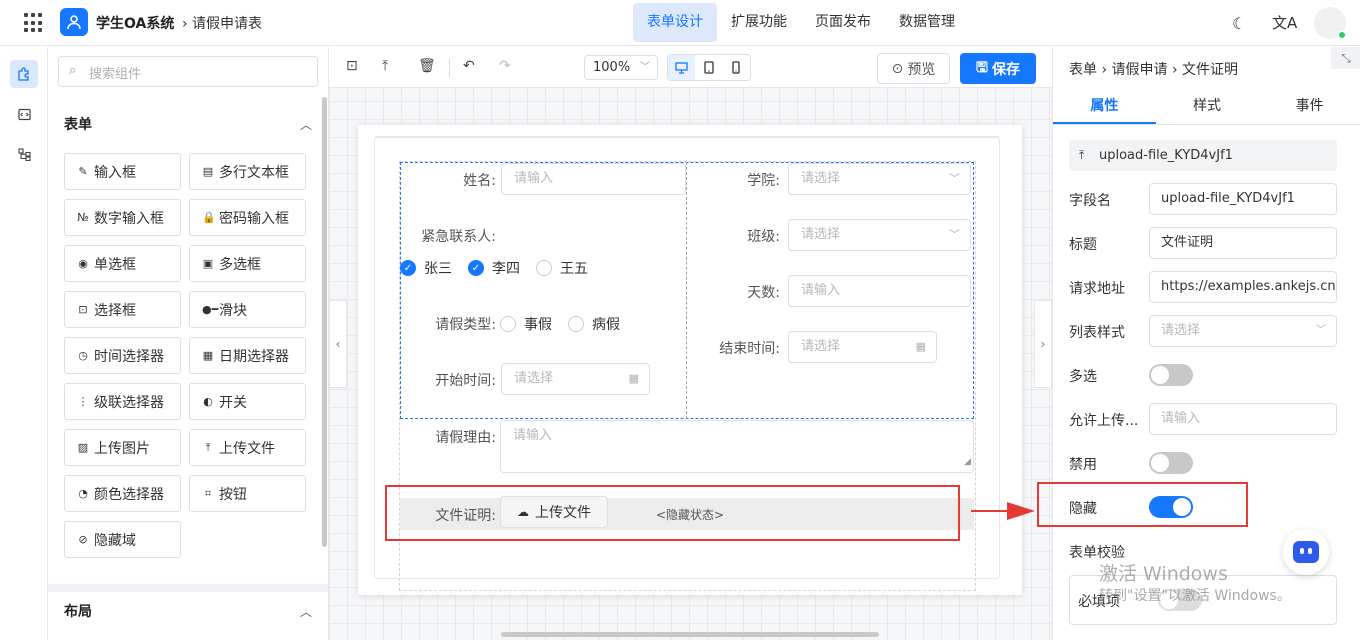 This screenshot has height=640, width=1360. Describe the element at coordinates (1309, 105) in the screenshot. I see `tab-events: 事件` at that location.